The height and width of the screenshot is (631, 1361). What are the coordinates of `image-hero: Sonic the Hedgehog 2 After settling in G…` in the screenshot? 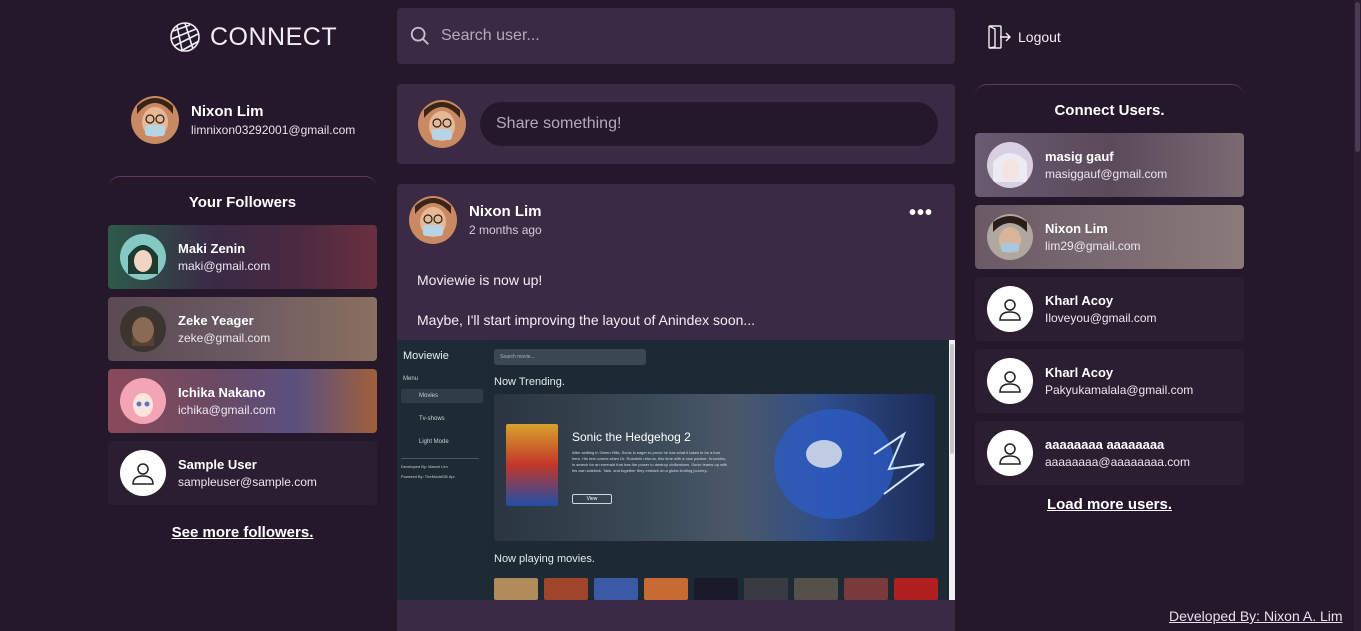 It's located at (714, 467).